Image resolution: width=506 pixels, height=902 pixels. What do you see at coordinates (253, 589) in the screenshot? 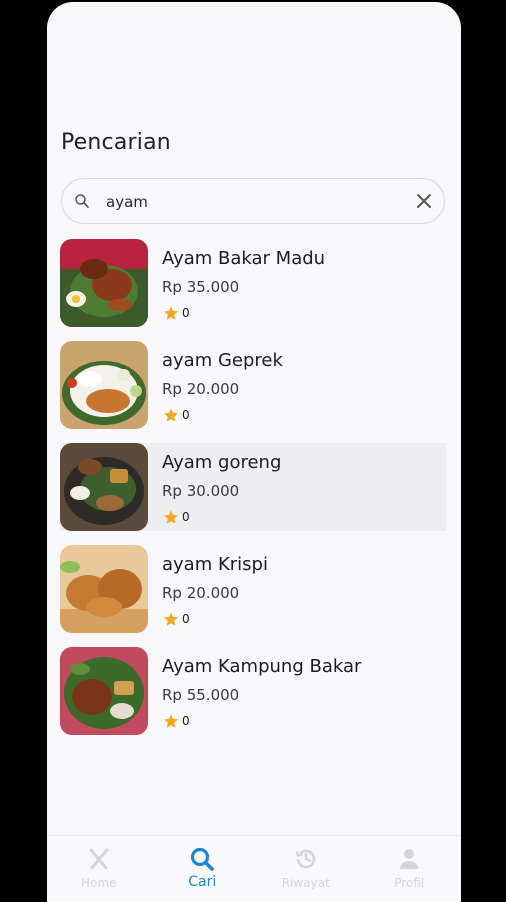
I see `list-item: ayam Krispi Rp 20.000 0` at bounding box center [253, 589].